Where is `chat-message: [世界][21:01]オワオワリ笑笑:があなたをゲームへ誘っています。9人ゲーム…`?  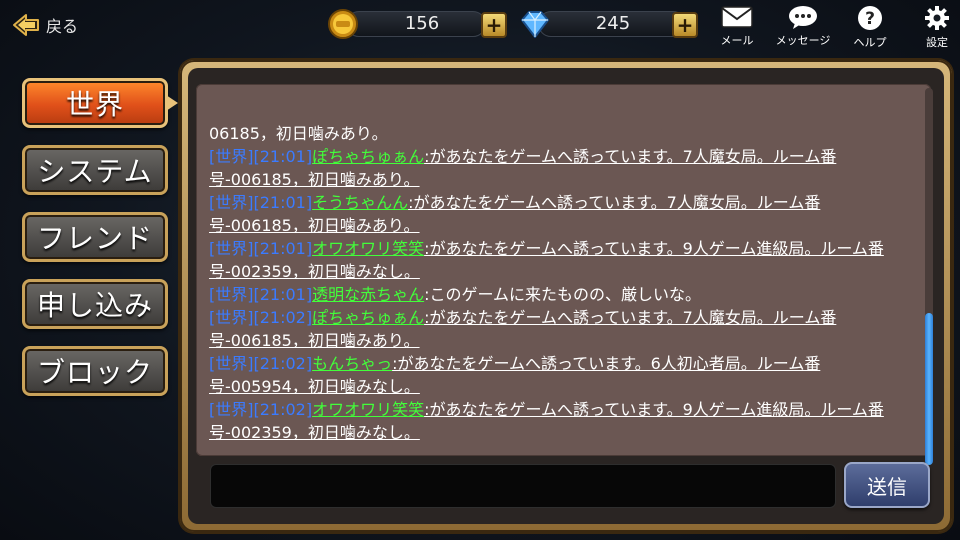
chat-message: [世界][21:01]オワオワリ笑笑:があなたをゲームへ誘っています。9人ゲーム… is located at coordinates (554, 260).